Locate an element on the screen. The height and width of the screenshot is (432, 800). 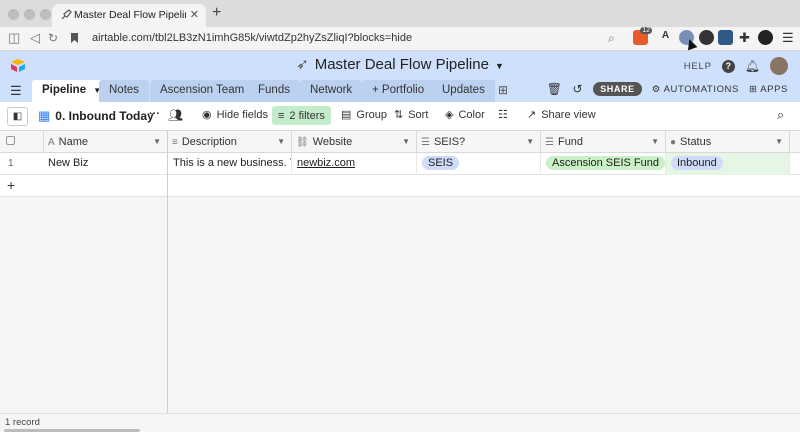
column-header-seis: ☰ SEIS? ▼ is located at coordinates (479, 142).